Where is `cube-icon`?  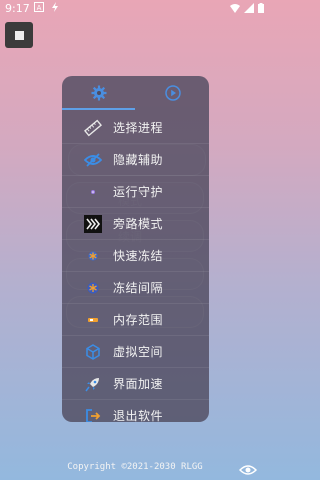
cube-icon is located at coordinates (93, 352).